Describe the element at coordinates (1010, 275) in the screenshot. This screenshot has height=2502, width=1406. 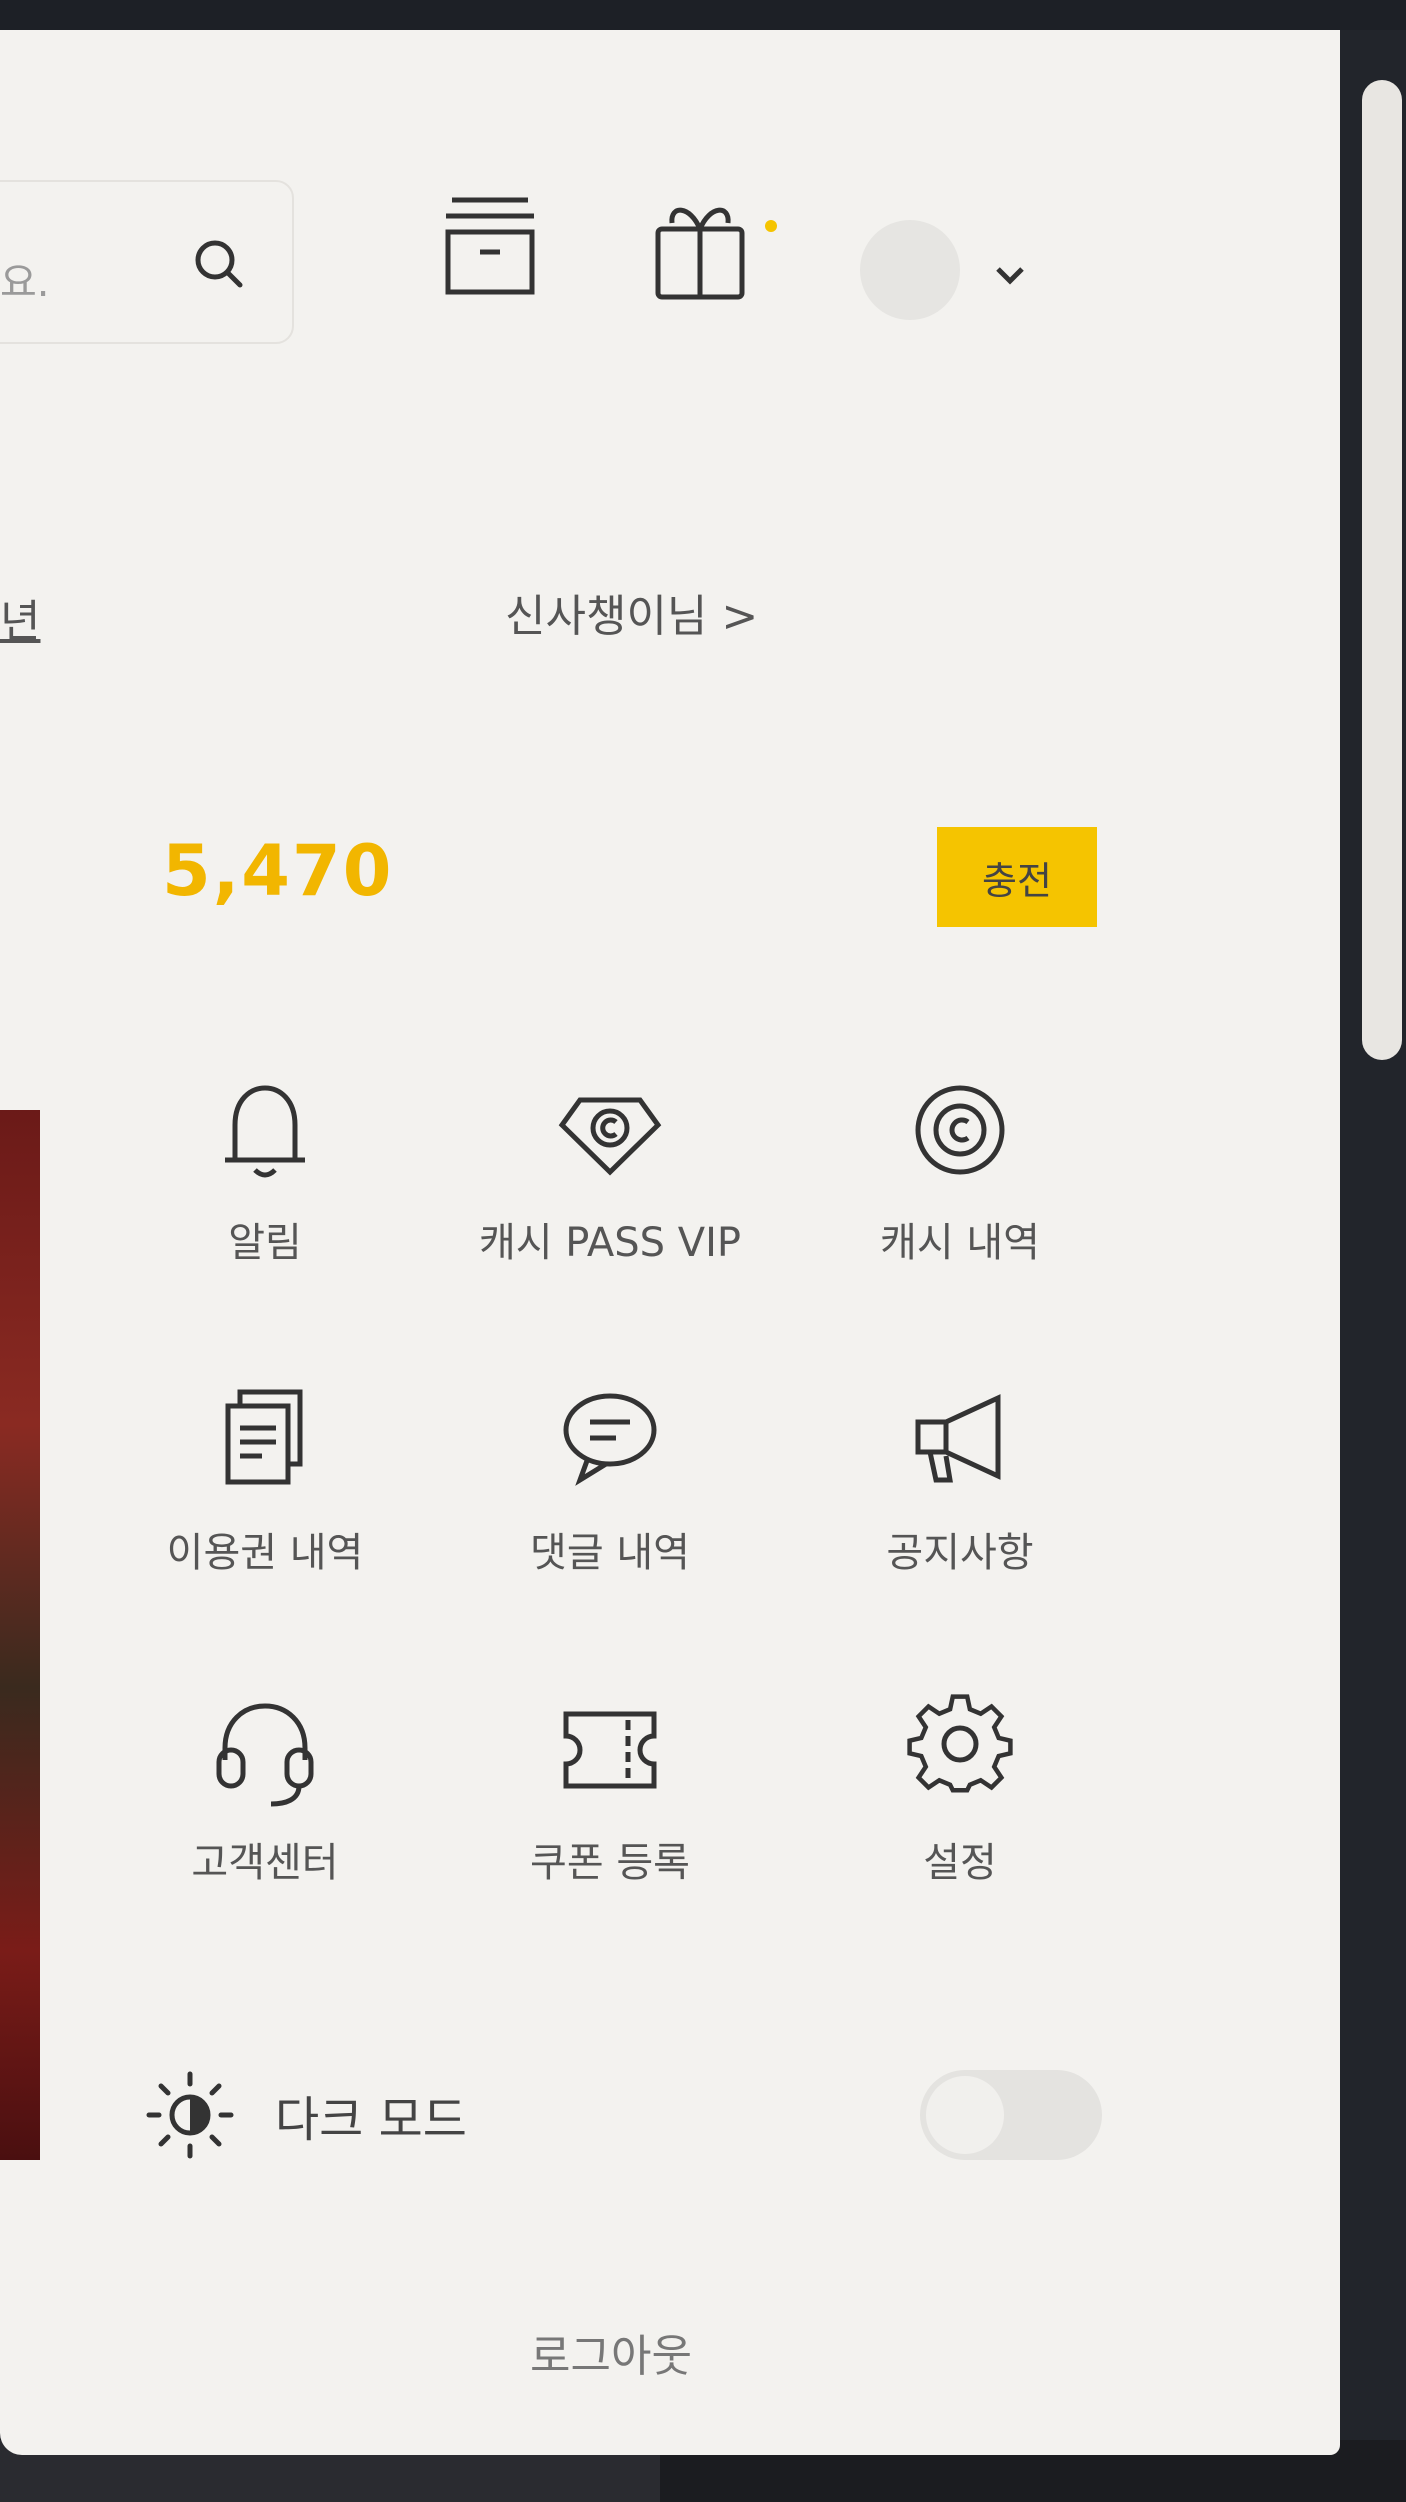
I see `chevron-down-icon` at that location.